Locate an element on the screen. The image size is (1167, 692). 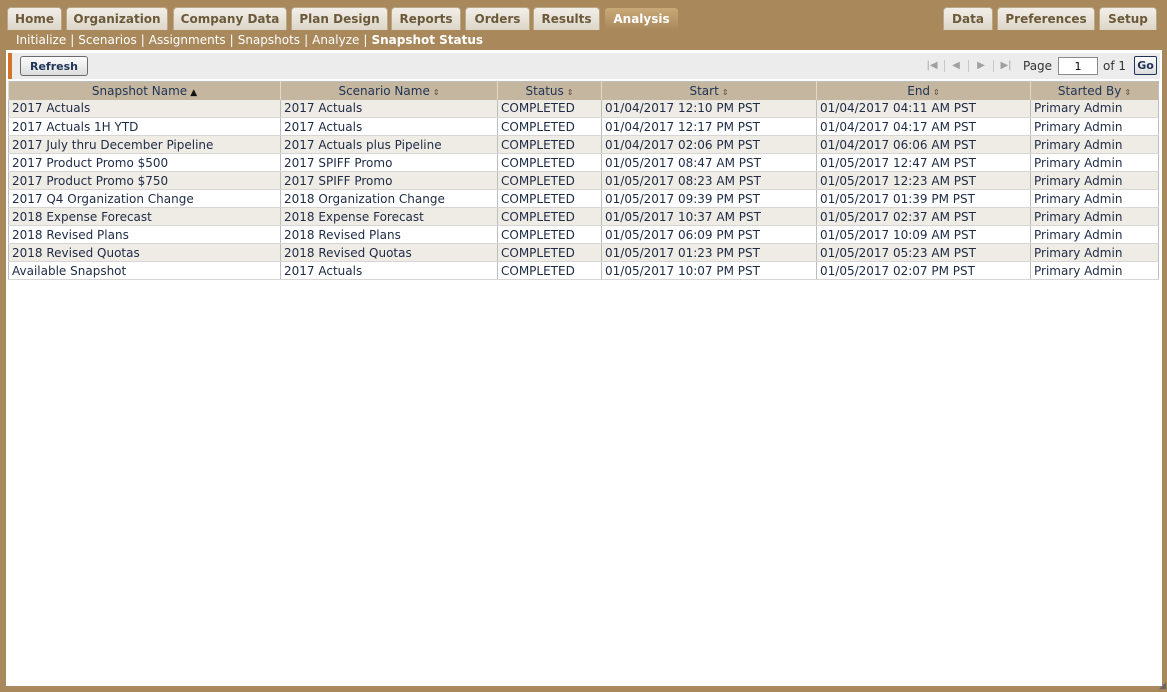
column-header-snapshot-name: Snapshot Name ▲ is located at coordinates (144, 90).